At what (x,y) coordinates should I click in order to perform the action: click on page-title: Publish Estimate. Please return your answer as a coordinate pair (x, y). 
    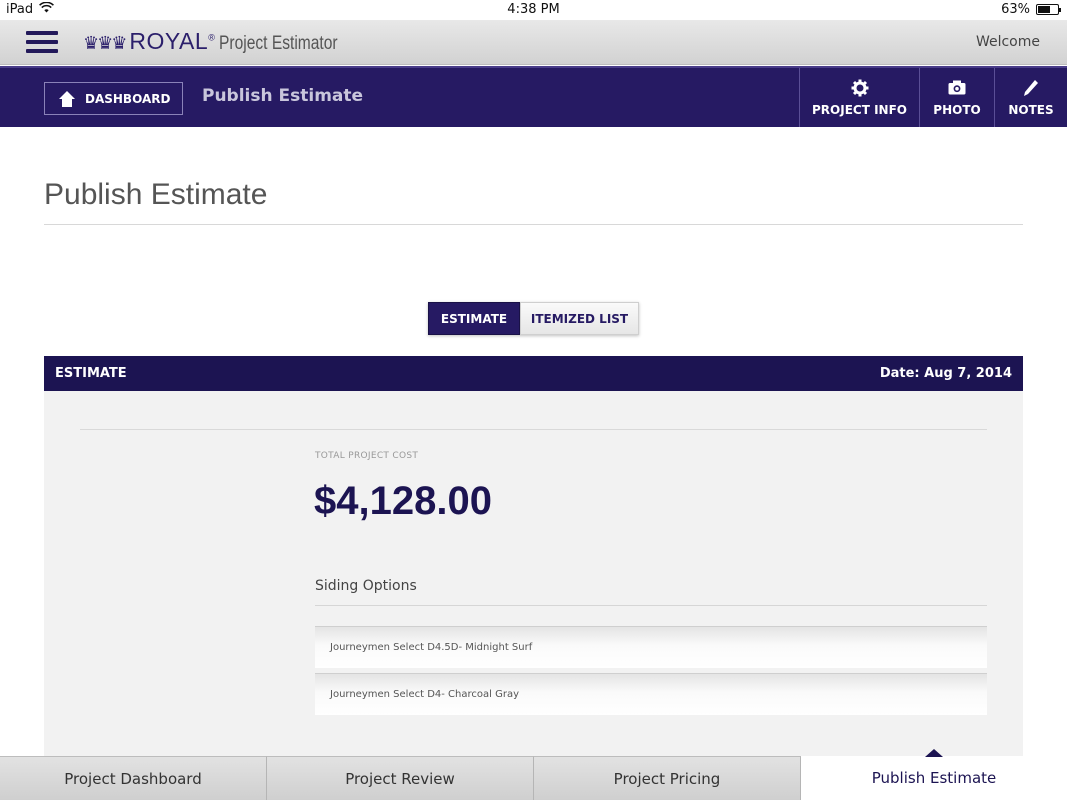
    Looking at the image, I should click on (156, 194).